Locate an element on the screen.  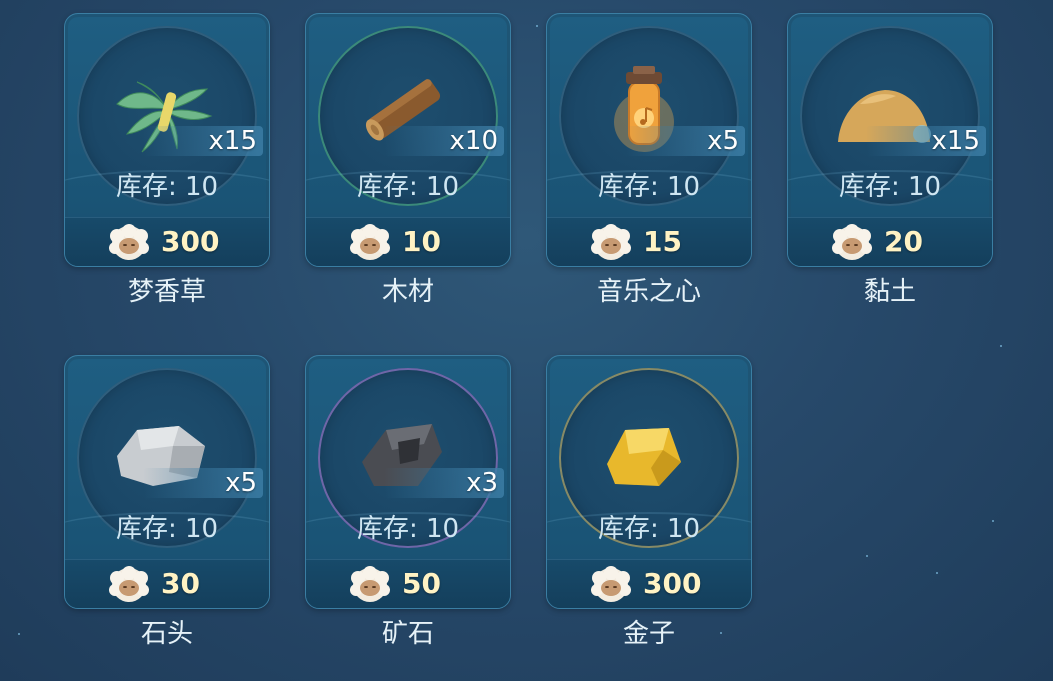
price-bar: 30 is located at coordinates (167, 583).